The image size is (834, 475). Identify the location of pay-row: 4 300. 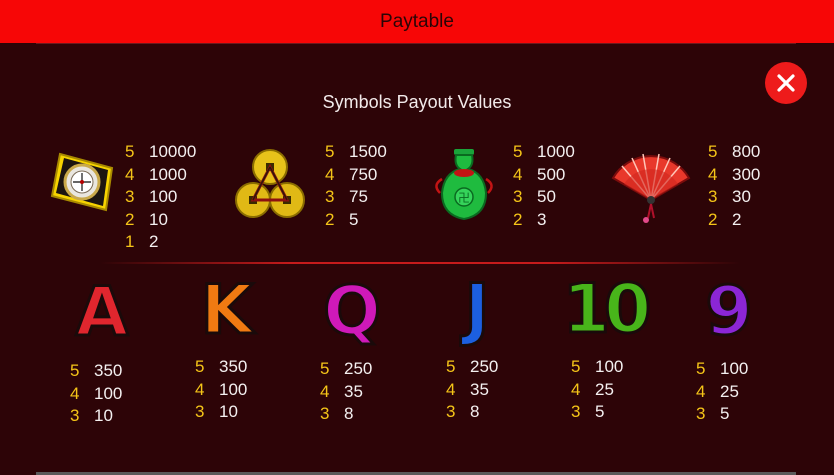
(734, 175).